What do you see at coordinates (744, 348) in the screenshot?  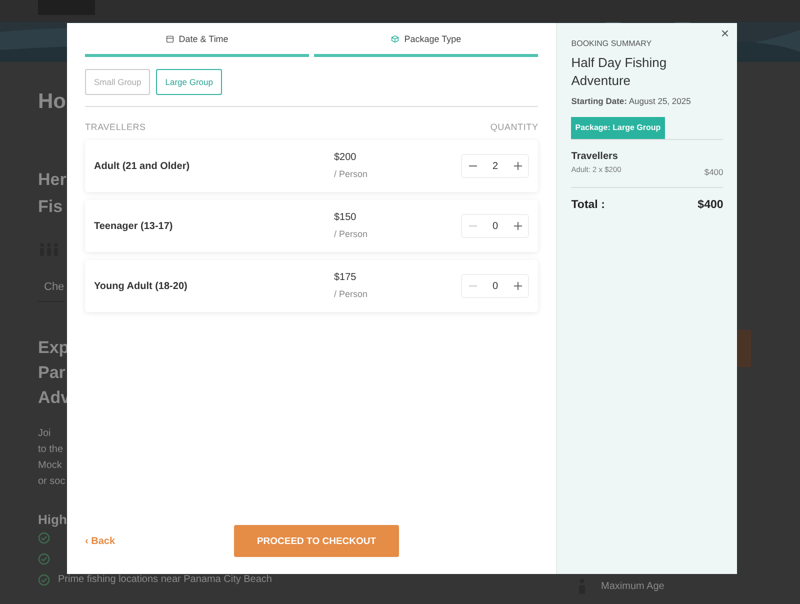 I see `book-button` at bounding box center [744, 348].